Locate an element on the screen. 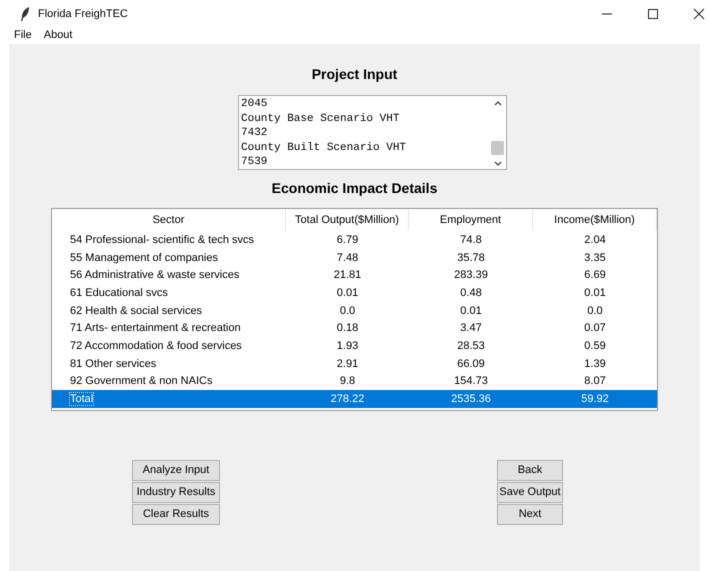 The image size is (709, 571). column-header: Employment is located at coordinates (471, 220).